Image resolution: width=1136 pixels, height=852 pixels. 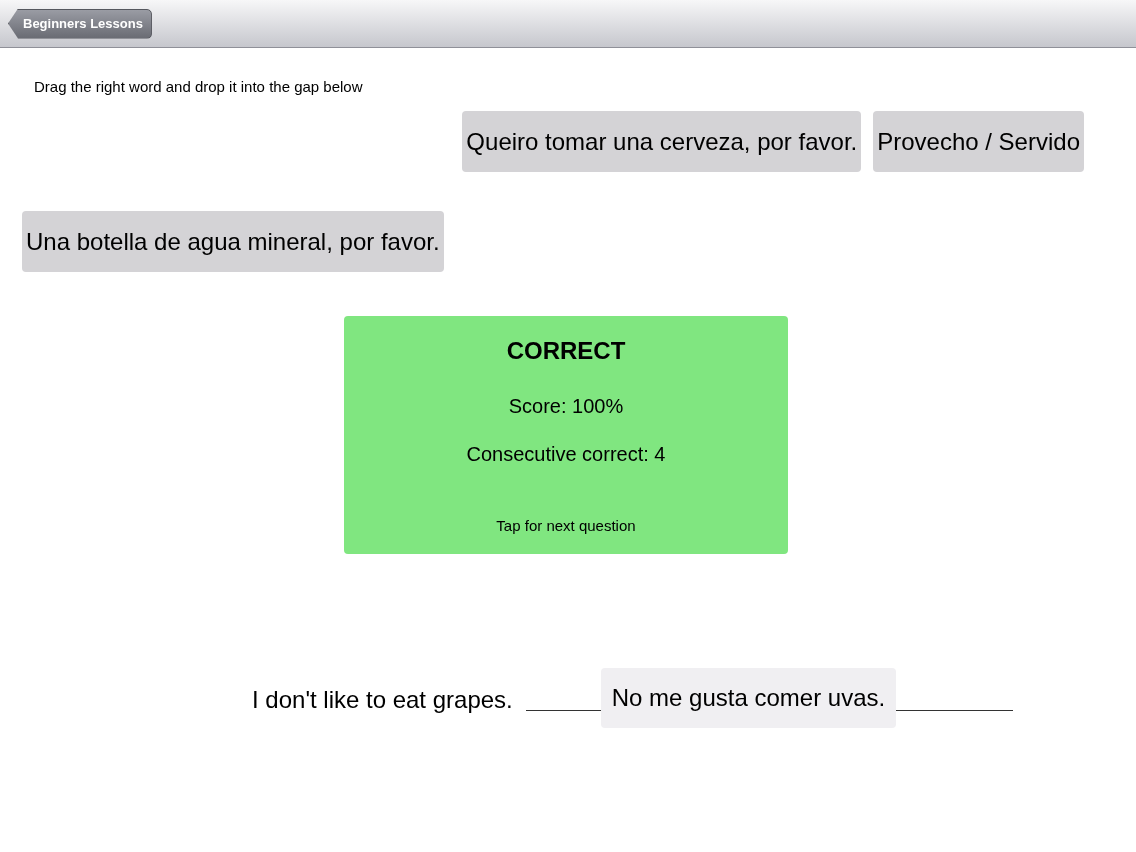 I want to click on word-tile: Provecho / Servido, so click(x=978, y=141).